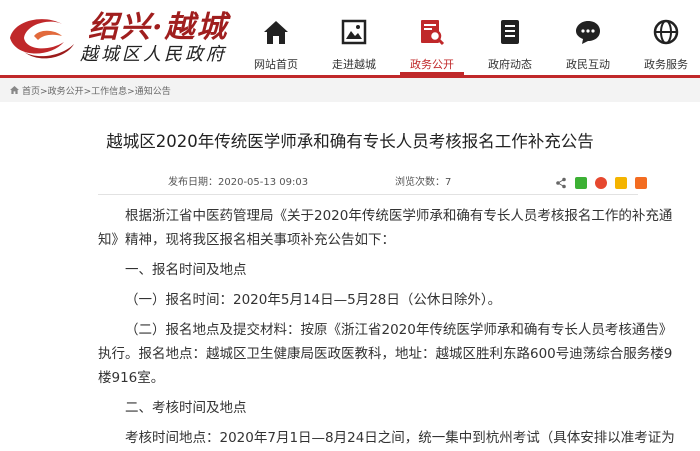 This screenshot has height=451, width=700. Describe the element at coordinates (354, 32) in the screenshot. I see `gallery-icon` at that location.